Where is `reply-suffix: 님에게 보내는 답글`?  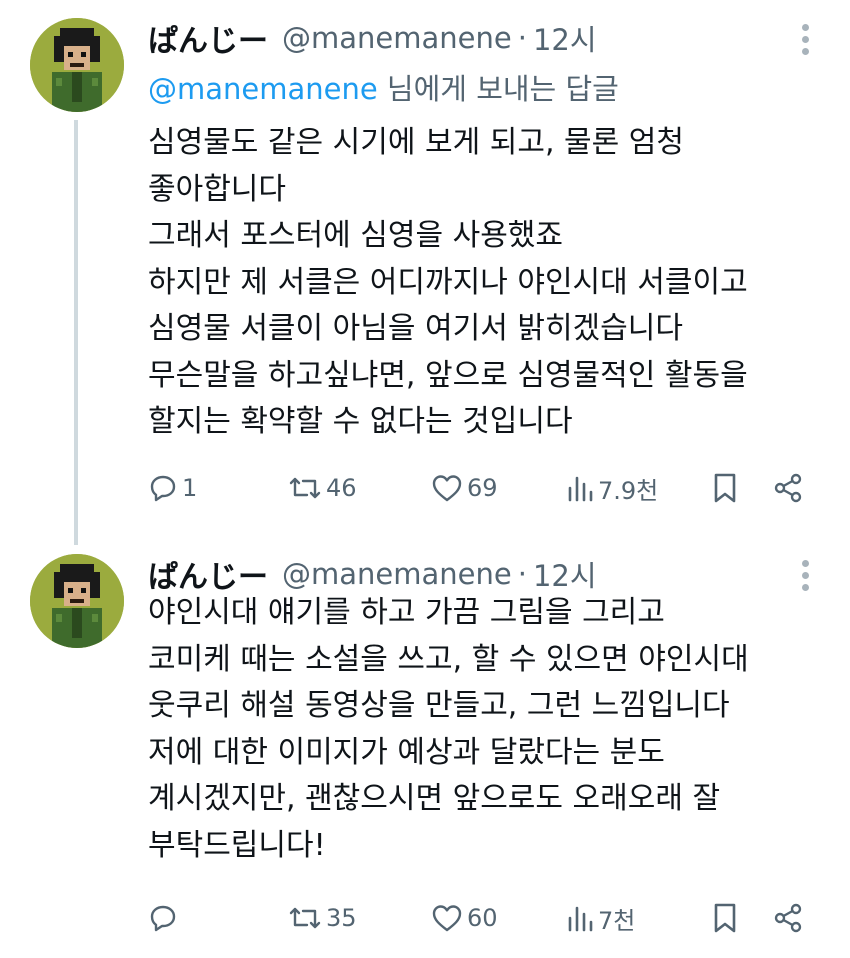 reply-suffix: 님에게 보내는 답글 is located at coordinates (498, 89).